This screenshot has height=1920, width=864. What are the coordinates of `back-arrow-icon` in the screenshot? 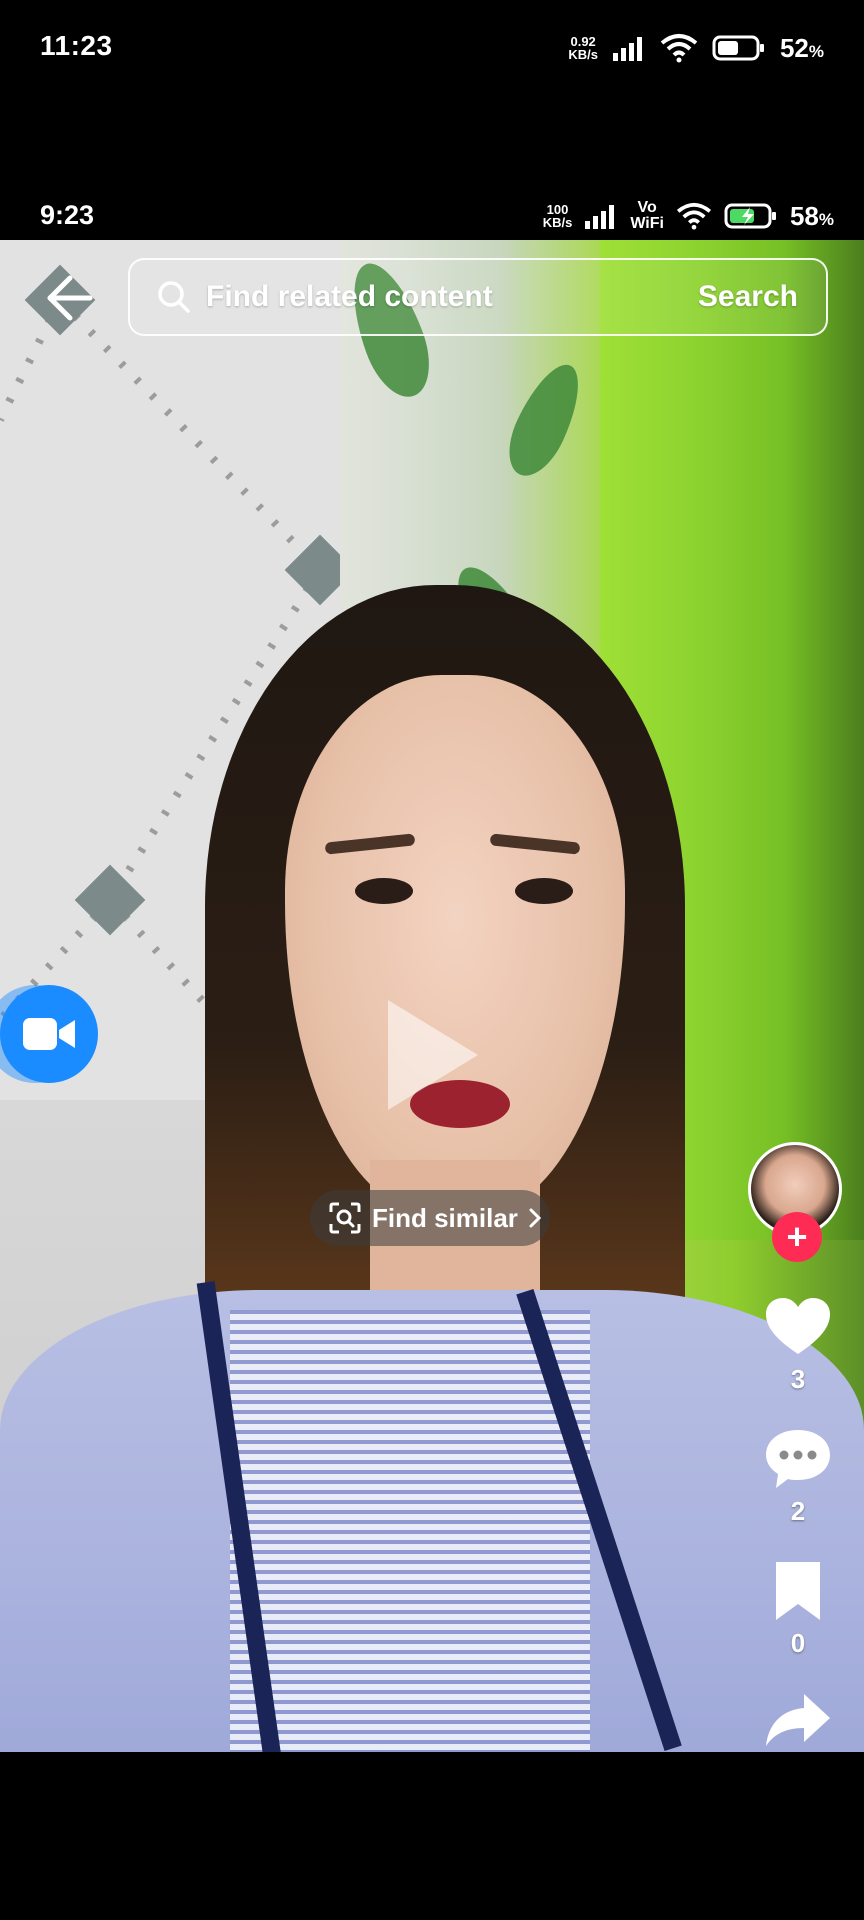 It's located at (68, 298).